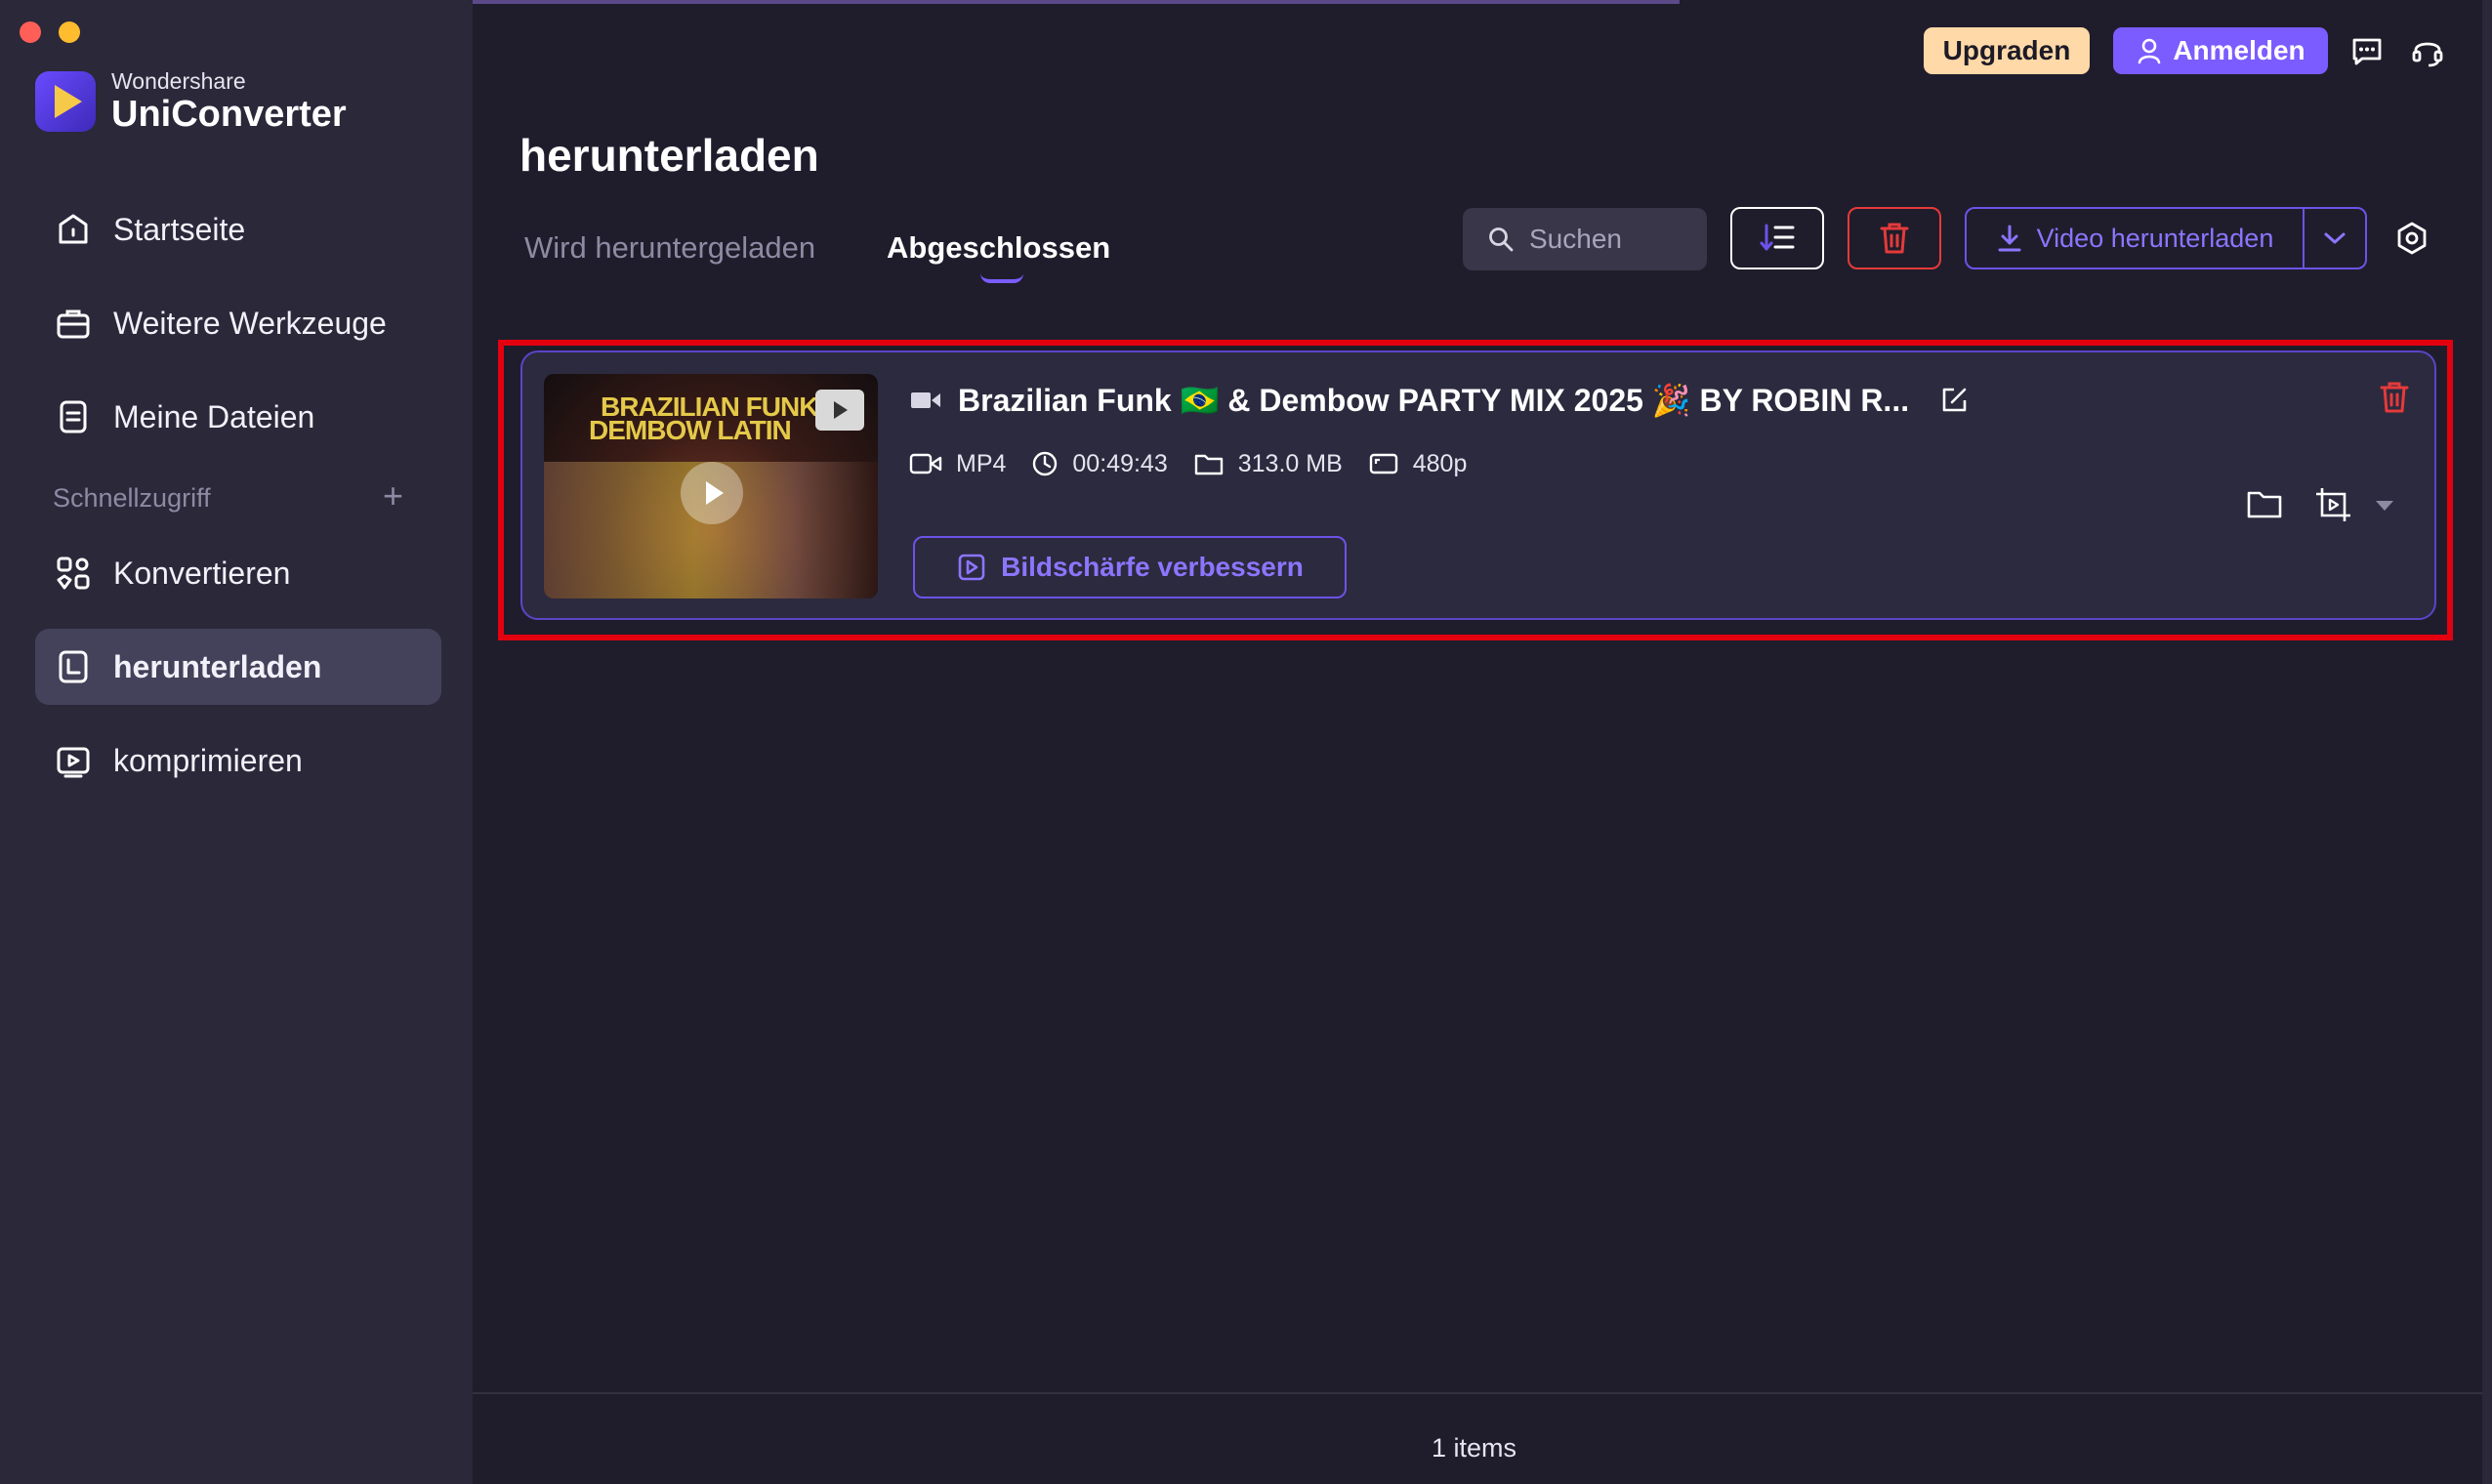 Image resolution: width=2492 pixels, height=1484 pixels. I want to click on video-resolution: 480p, so click(1440, 463).